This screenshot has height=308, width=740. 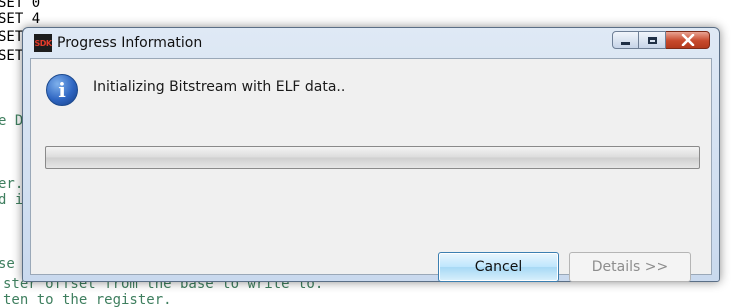 I want to click on code-line: SET 4, so click(x=20, y=19).